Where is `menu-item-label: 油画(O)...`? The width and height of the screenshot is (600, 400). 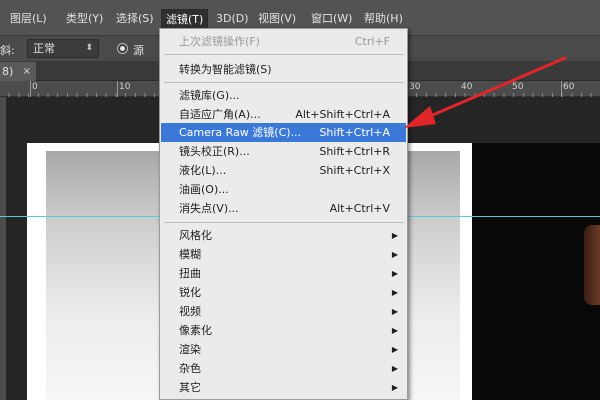
menu-item-label: 油画(O)... is located at coordinates (204, 189).